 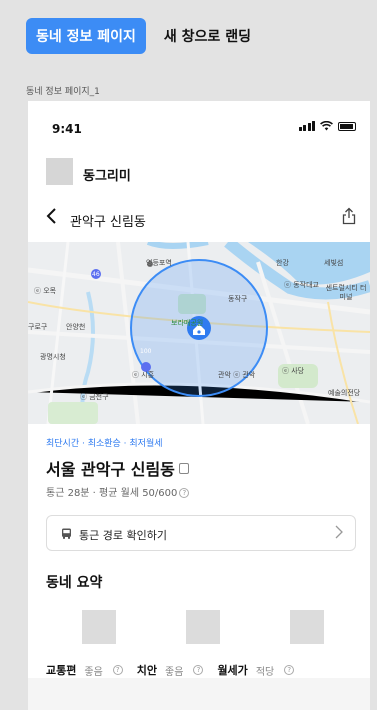 I want to click on map-label-boramae: 보라매공원, so click(x=187, y=323).